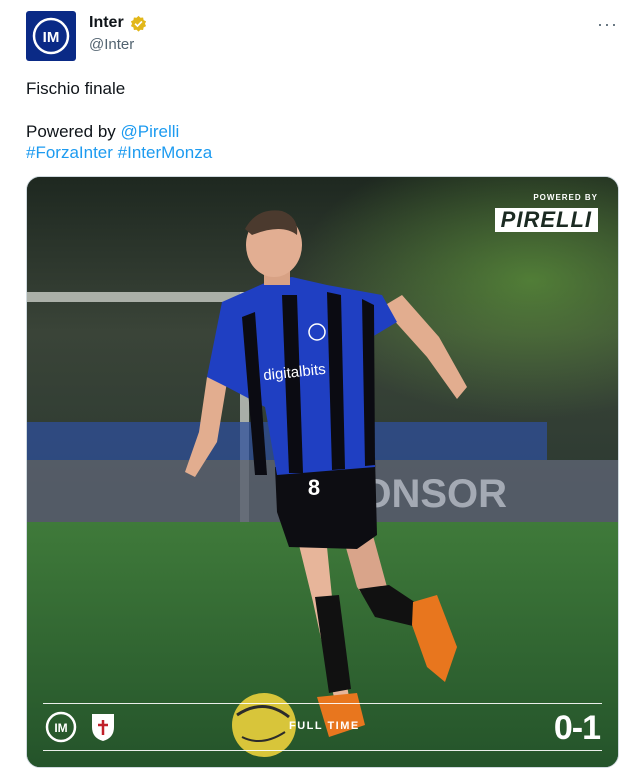  Describe the element at coordinates (111, 44) in the screenshot. I see `account-handle: @Inter` at that location.